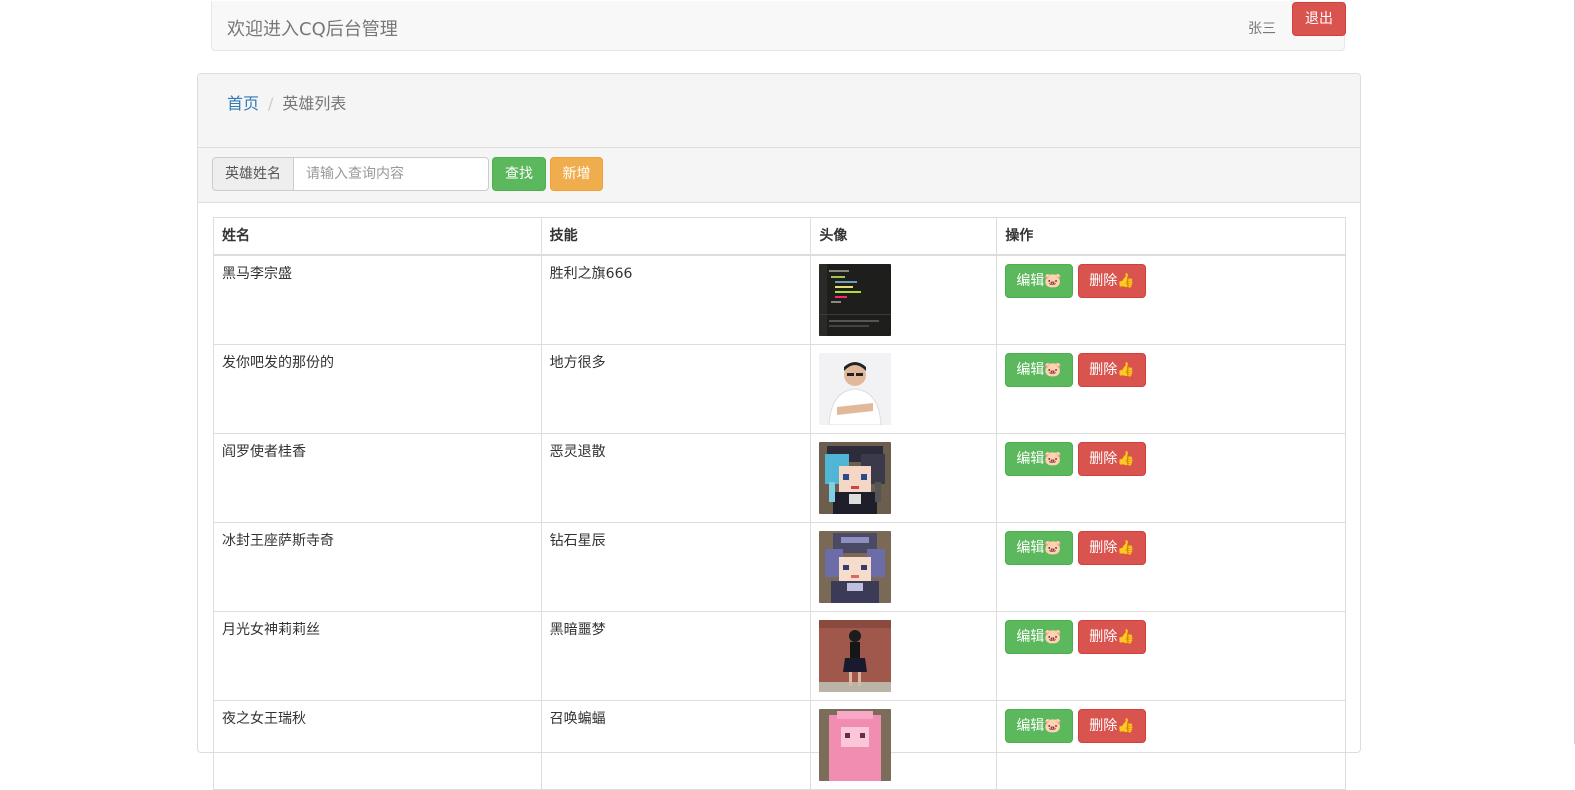  Describe the element at coordinates (855, 656) in the screenshot. I see `woman-photo-avatar` at that location.